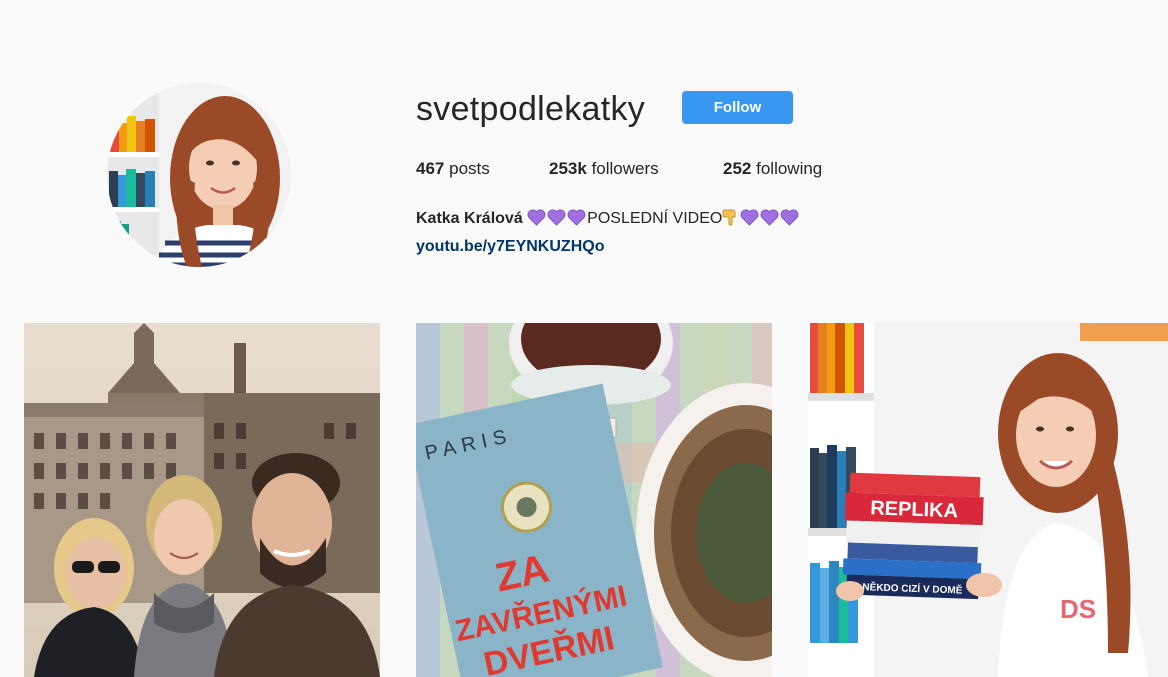  I want to click on followers-stat: 253k followers, so click(604, 169).